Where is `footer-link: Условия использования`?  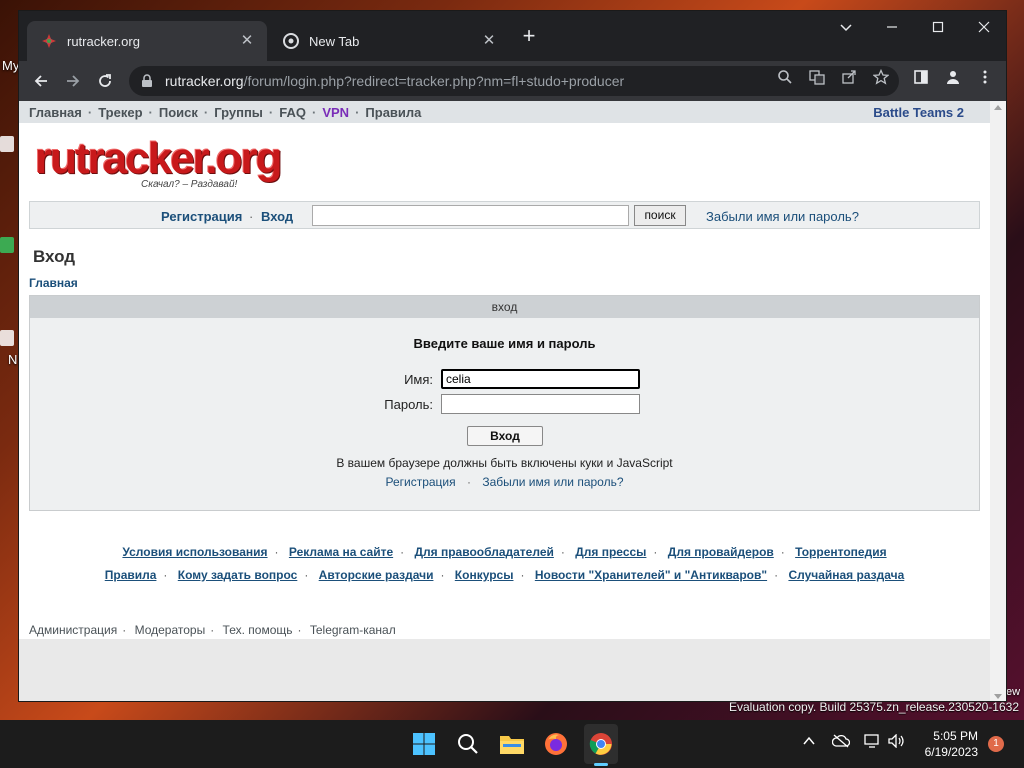
footer-link: Условия использования is located at coordinates (194, 552).